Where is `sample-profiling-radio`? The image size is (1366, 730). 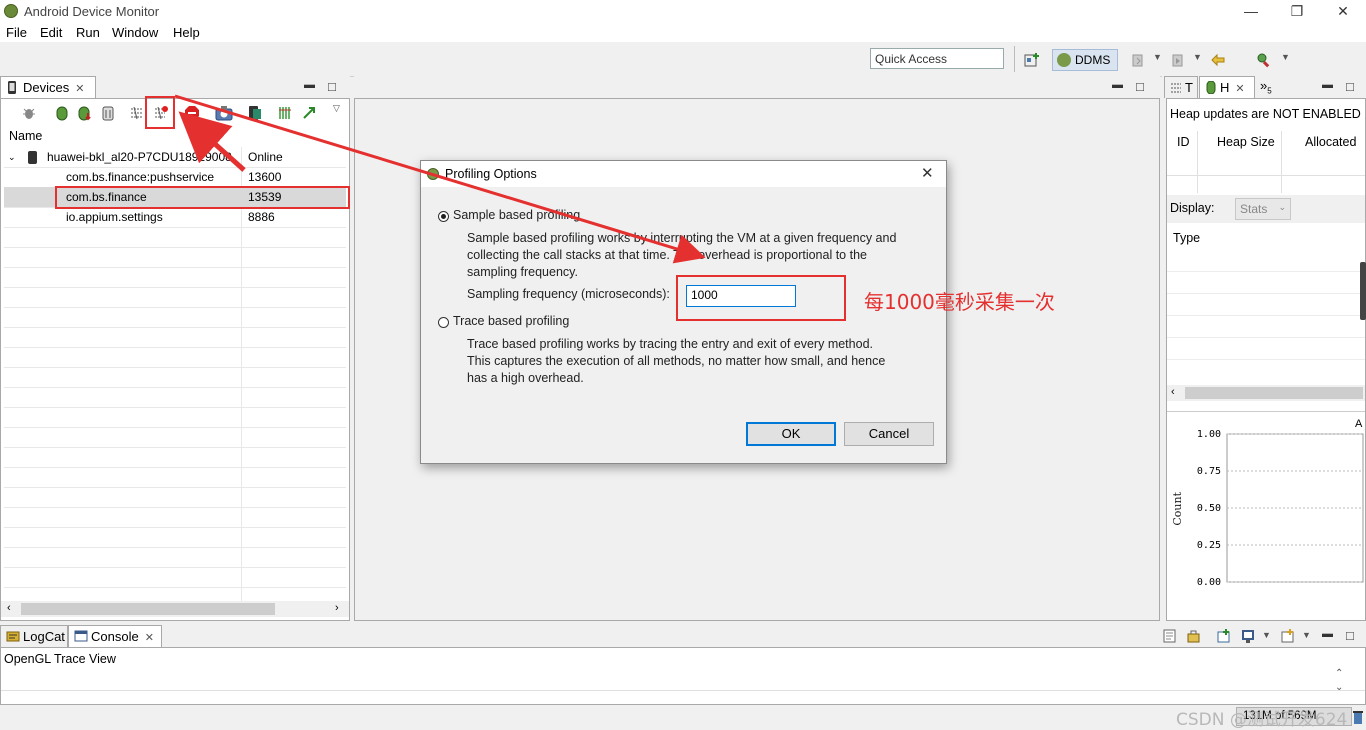 sample-profiling-radio is located at coordinates (443, 216).